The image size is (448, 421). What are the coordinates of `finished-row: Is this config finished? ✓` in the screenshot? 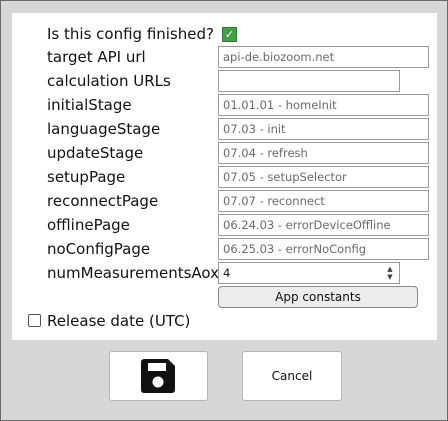 It's located at (237, 34).